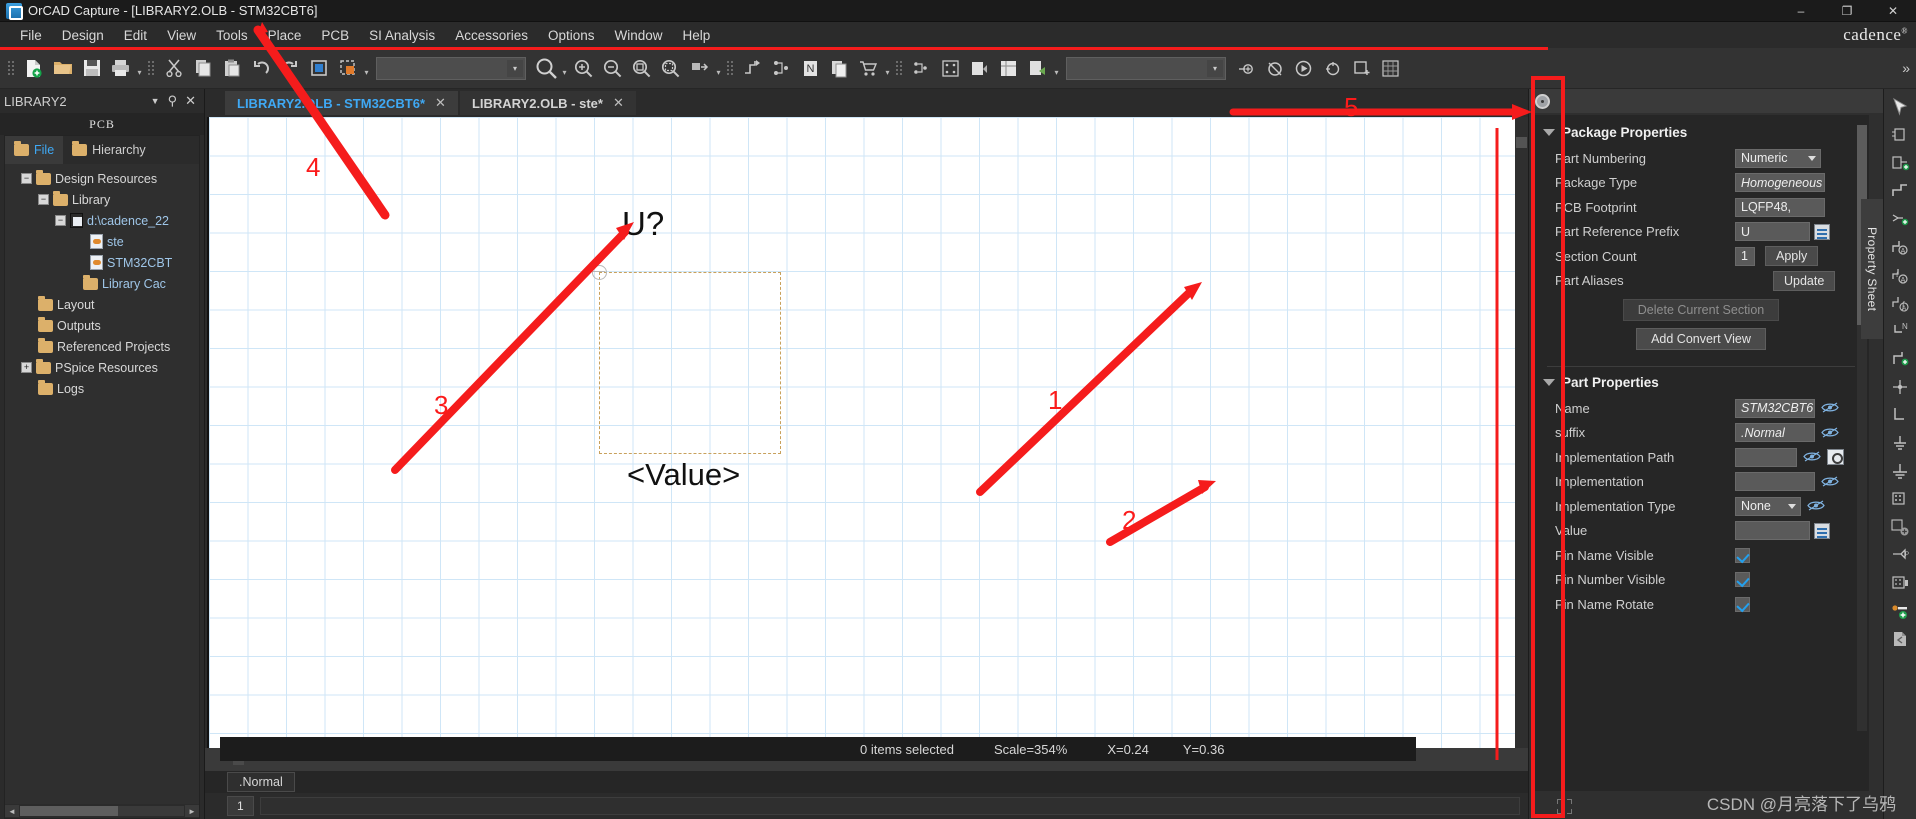  Describe the element at coordinates (1745, 256) in the screenshot. I see `section-count-input: 1` at that location.